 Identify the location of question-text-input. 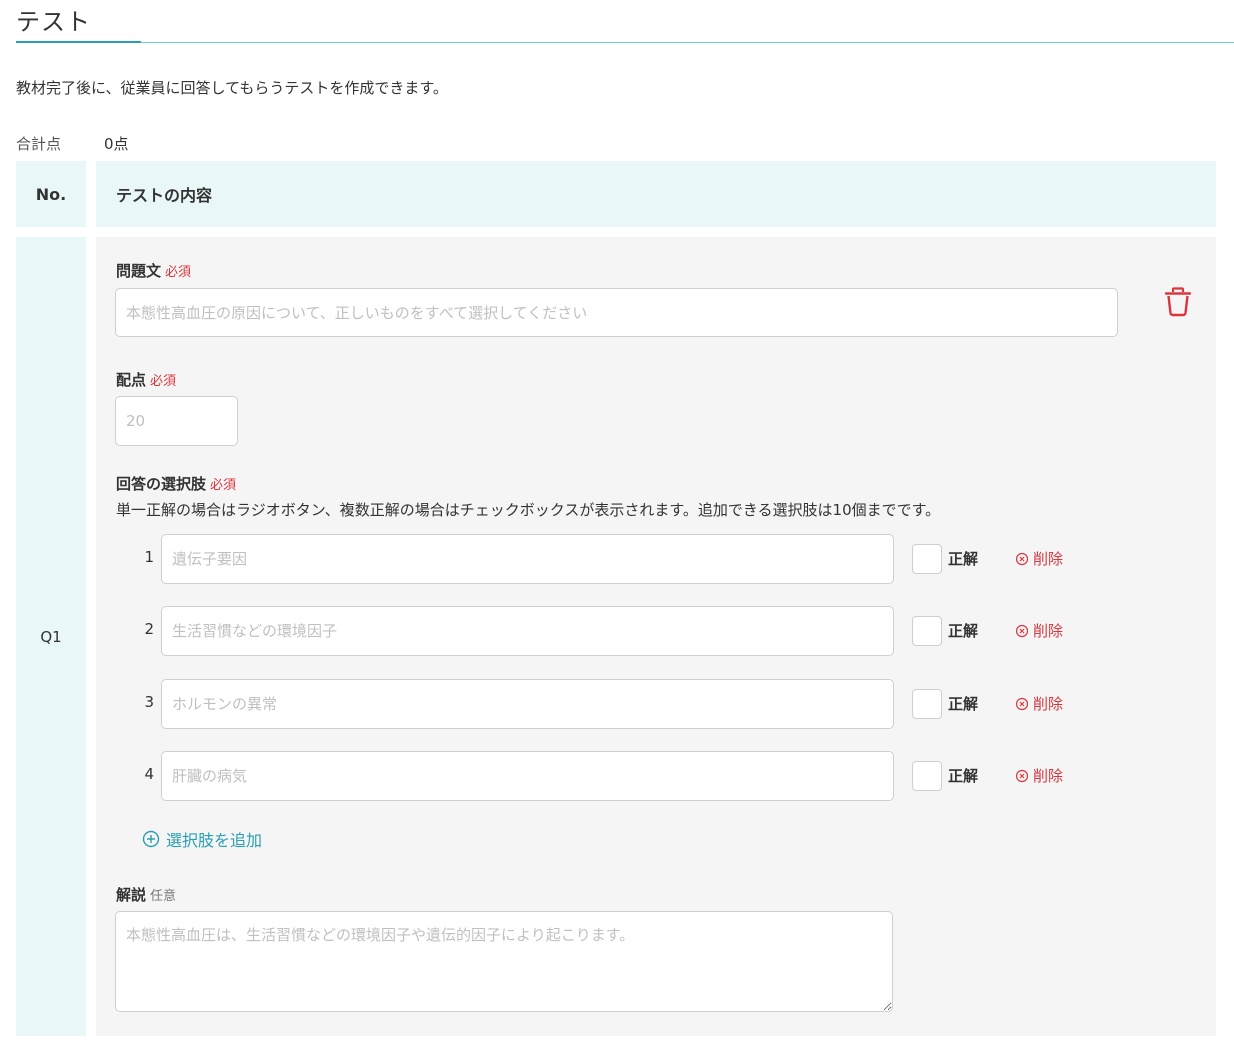
(616, 312).